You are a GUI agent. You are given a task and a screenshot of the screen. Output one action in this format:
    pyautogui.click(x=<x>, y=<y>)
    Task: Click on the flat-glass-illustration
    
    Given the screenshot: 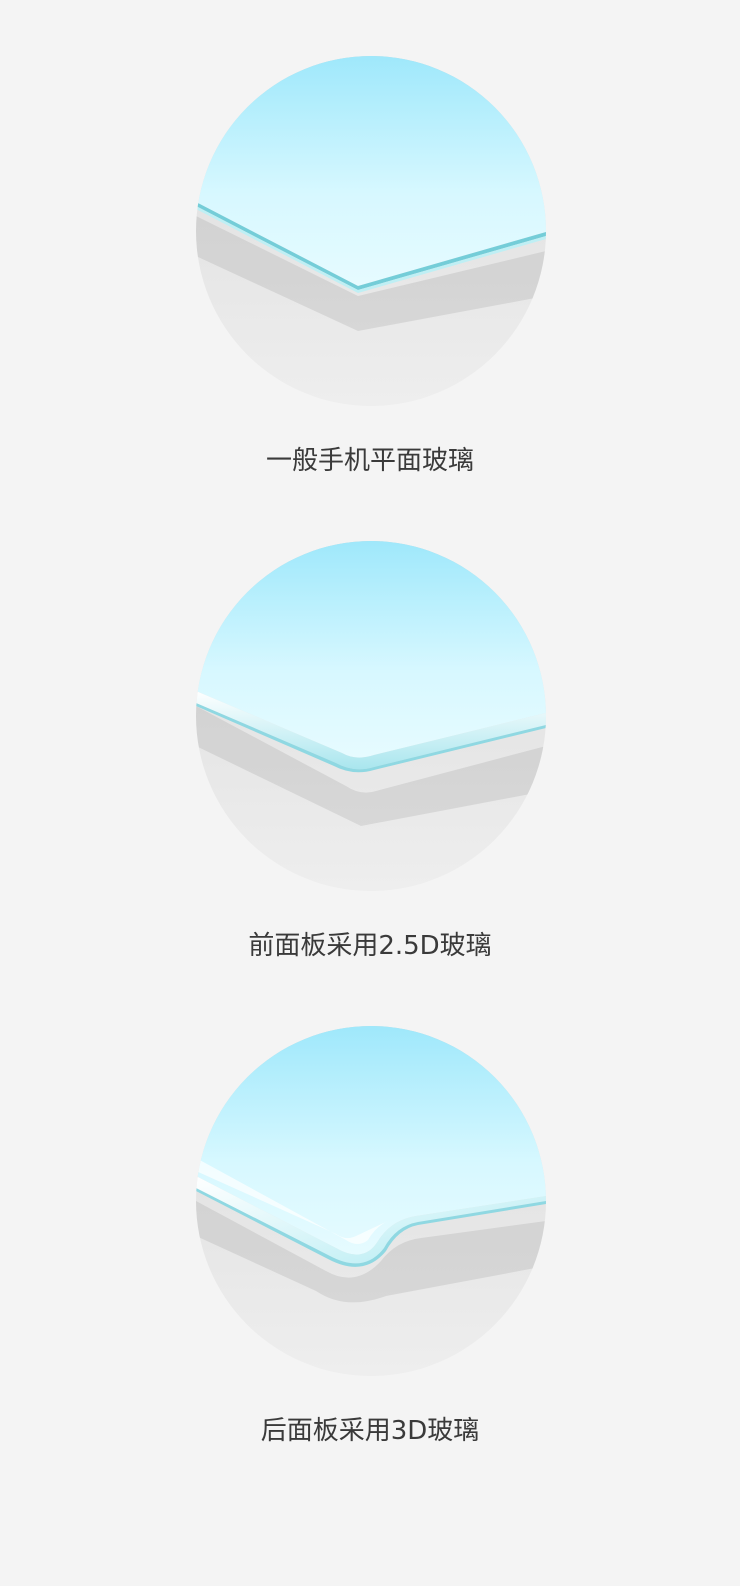 What is the action you would take?
    pyautogui.click(x=371, y=231)
    